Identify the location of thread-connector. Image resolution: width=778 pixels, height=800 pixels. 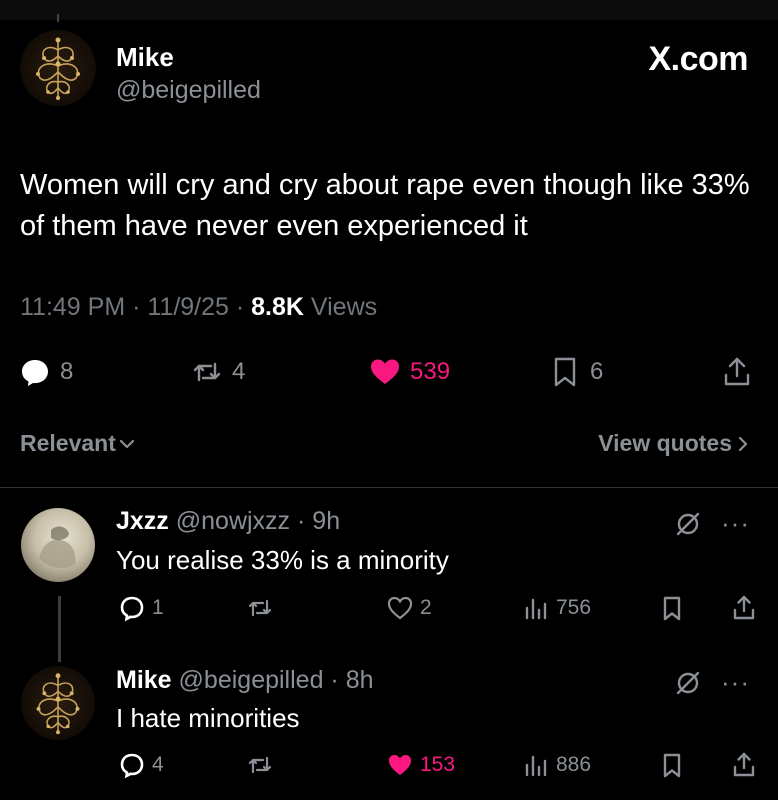
(58, 18).